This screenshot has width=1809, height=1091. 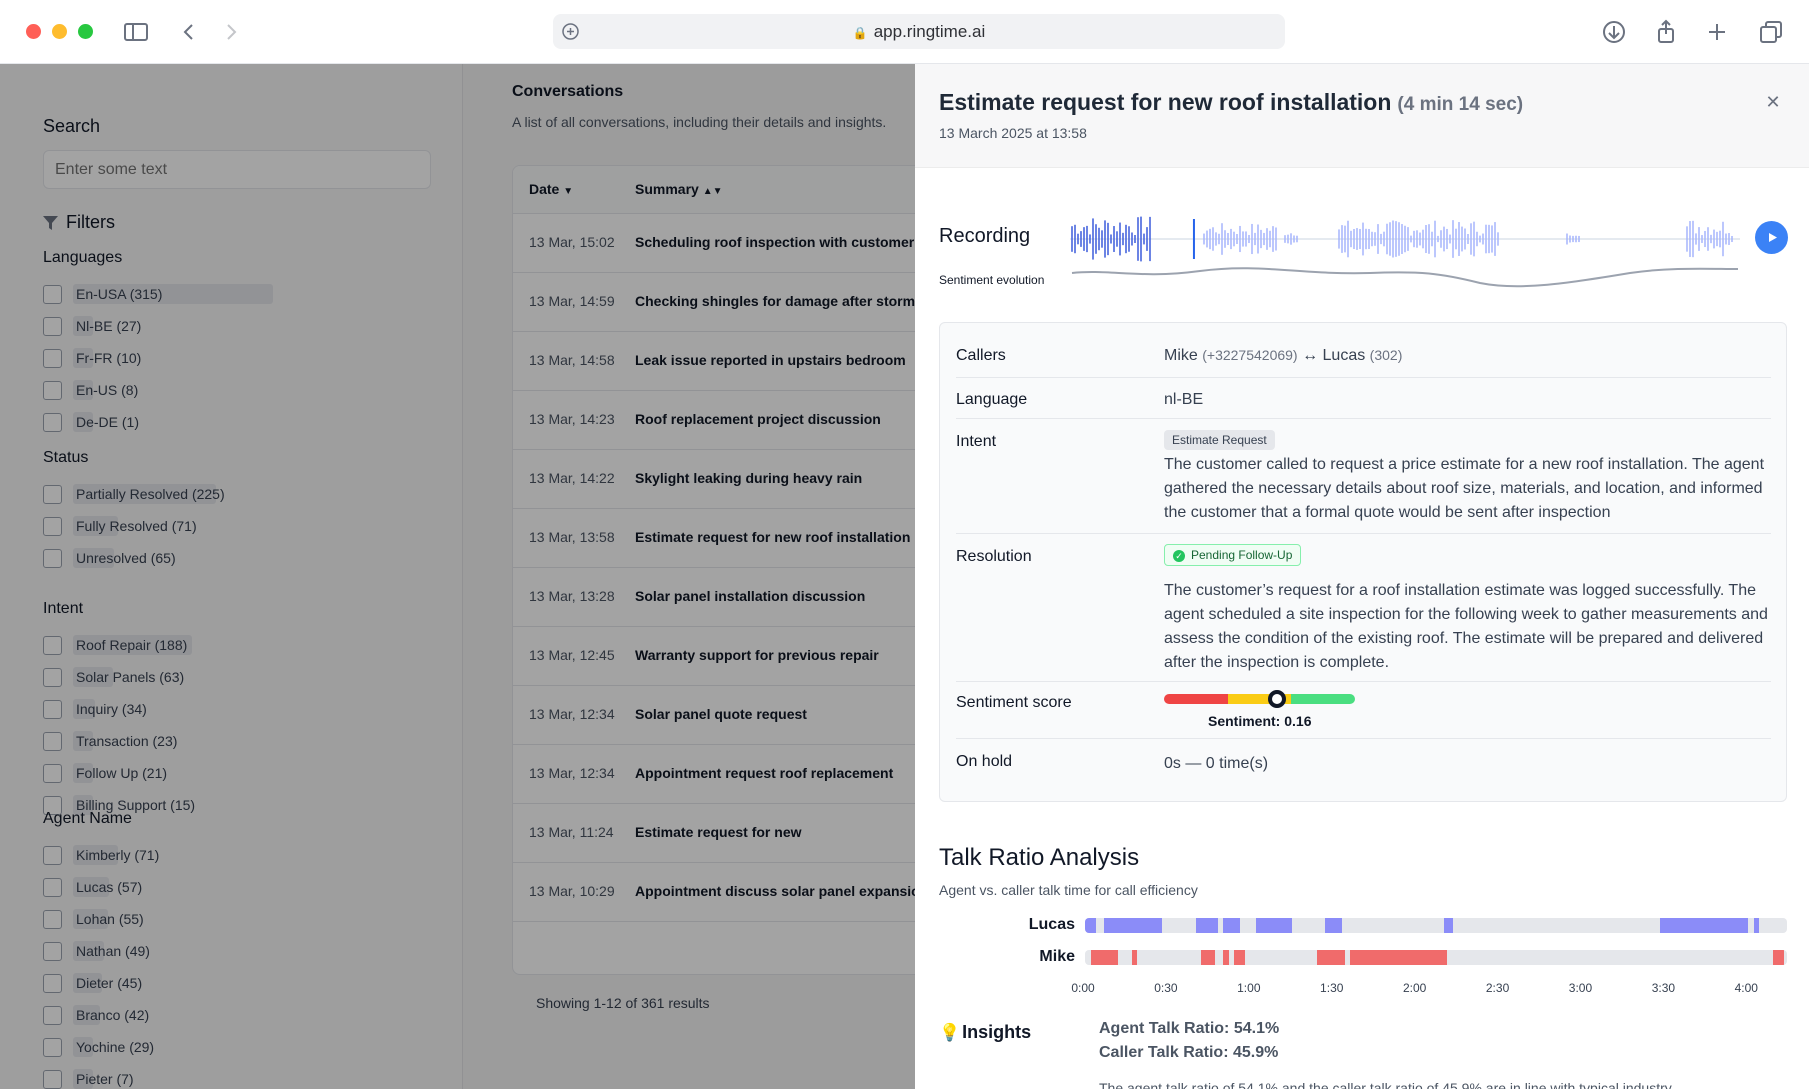 I want to click on lock-icon: 🔒, so click(x=860, y=33).